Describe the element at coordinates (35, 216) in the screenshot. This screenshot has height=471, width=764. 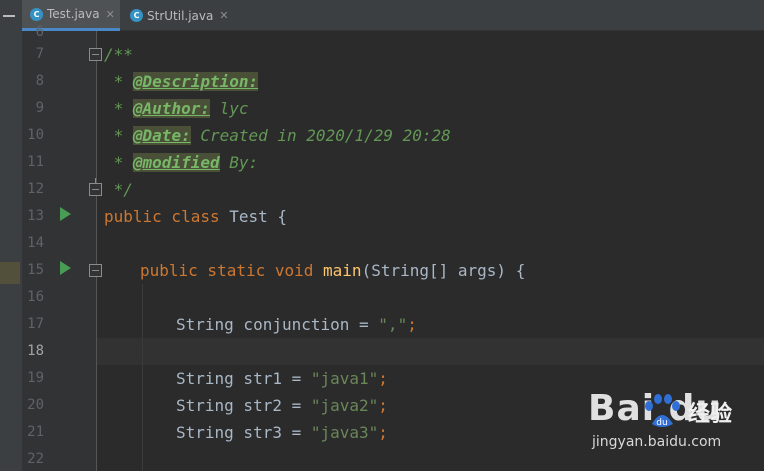
I see `line-number: 13` at that location.